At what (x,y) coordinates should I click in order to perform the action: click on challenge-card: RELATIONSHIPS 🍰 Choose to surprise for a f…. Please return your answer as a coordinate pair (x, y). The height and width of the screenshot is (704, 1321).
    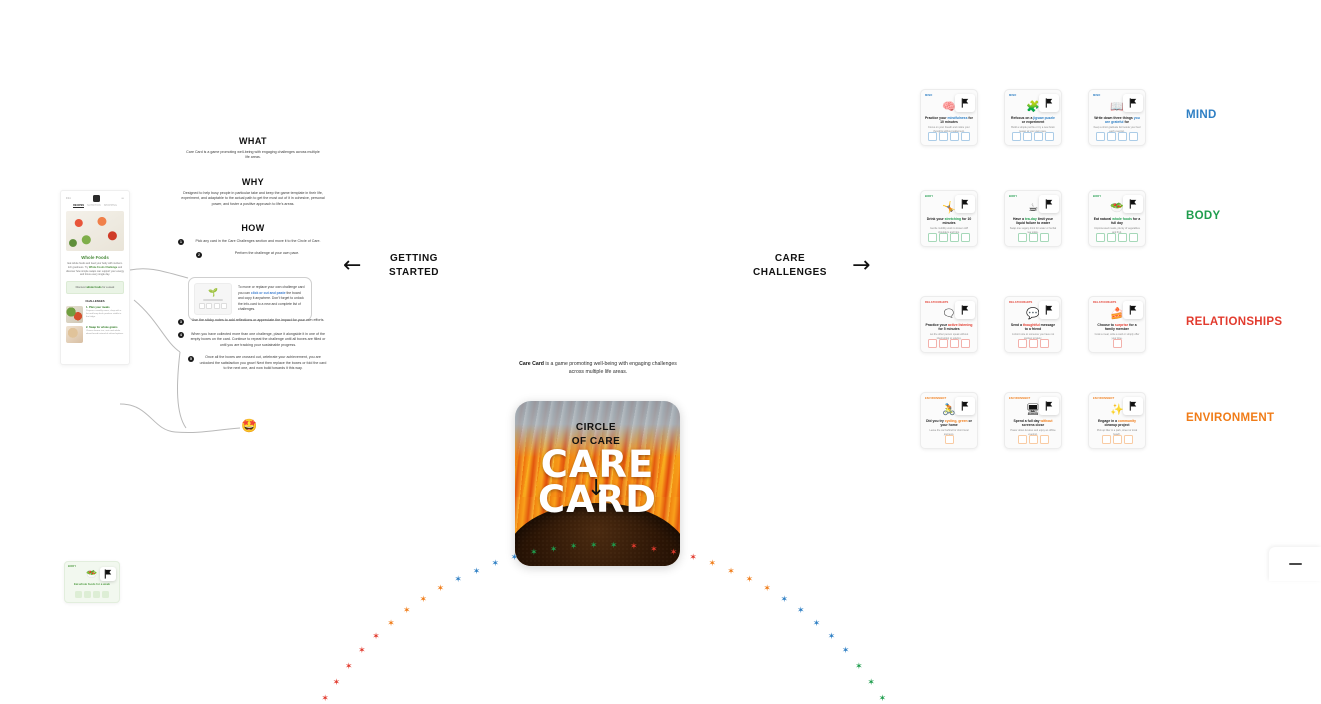
    Looking at the image, I should click on (1117, 324).